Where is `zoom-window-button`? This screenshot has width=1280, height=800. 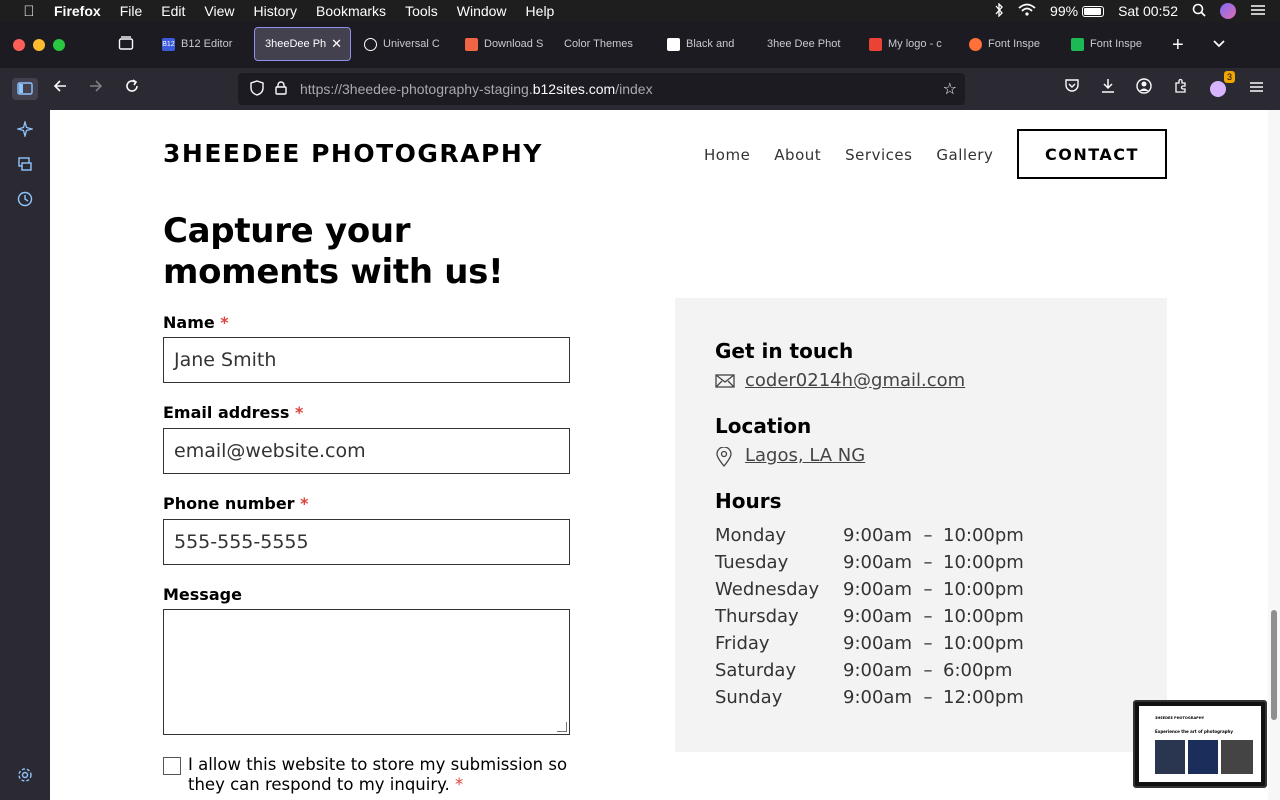
zoom-window-button is located at coordinates (59, 45).